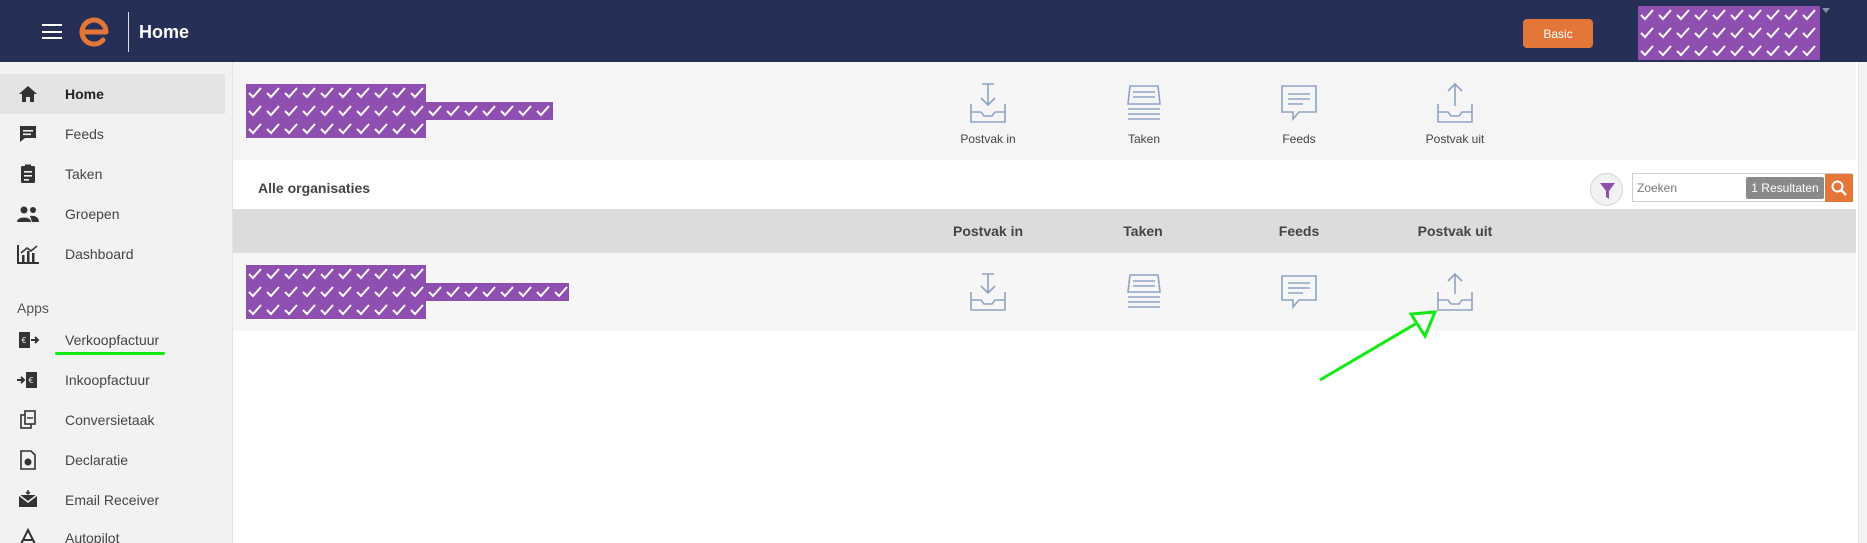 This screenshot has width=1867, height=543. Describe the element at coordinates (84, 134) in the screenshot. I see `sidebar-item-label: Feeds` at that location.